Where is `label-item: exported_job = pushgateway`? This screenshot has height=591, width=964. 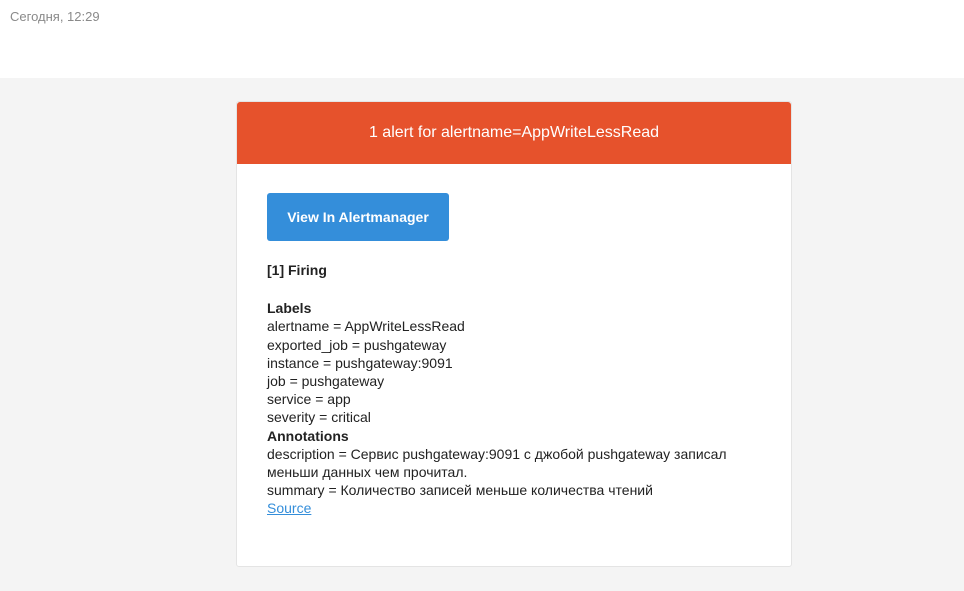 label-item: exported_job = pushgateway is located at coordinates (357, 344).